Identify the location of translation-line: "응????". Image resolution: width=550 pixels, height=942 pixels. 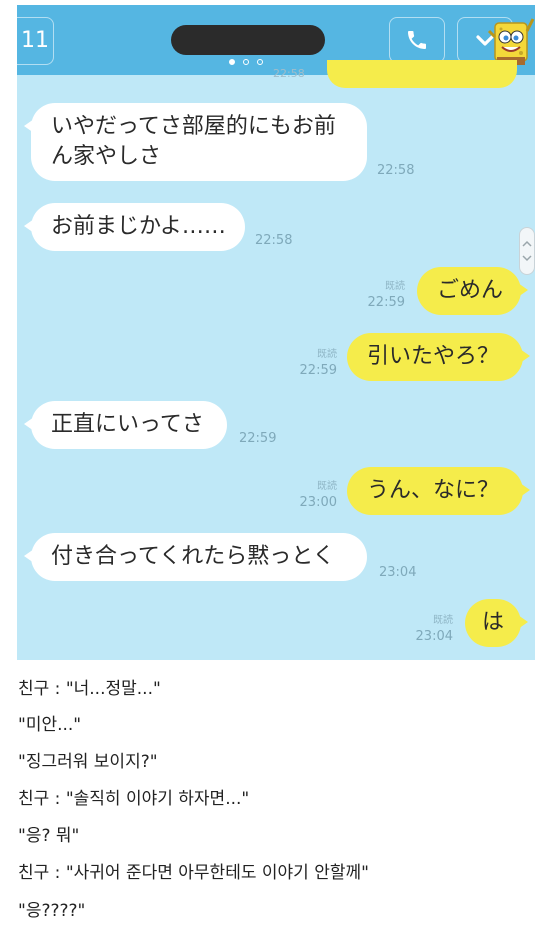
(52, 911).